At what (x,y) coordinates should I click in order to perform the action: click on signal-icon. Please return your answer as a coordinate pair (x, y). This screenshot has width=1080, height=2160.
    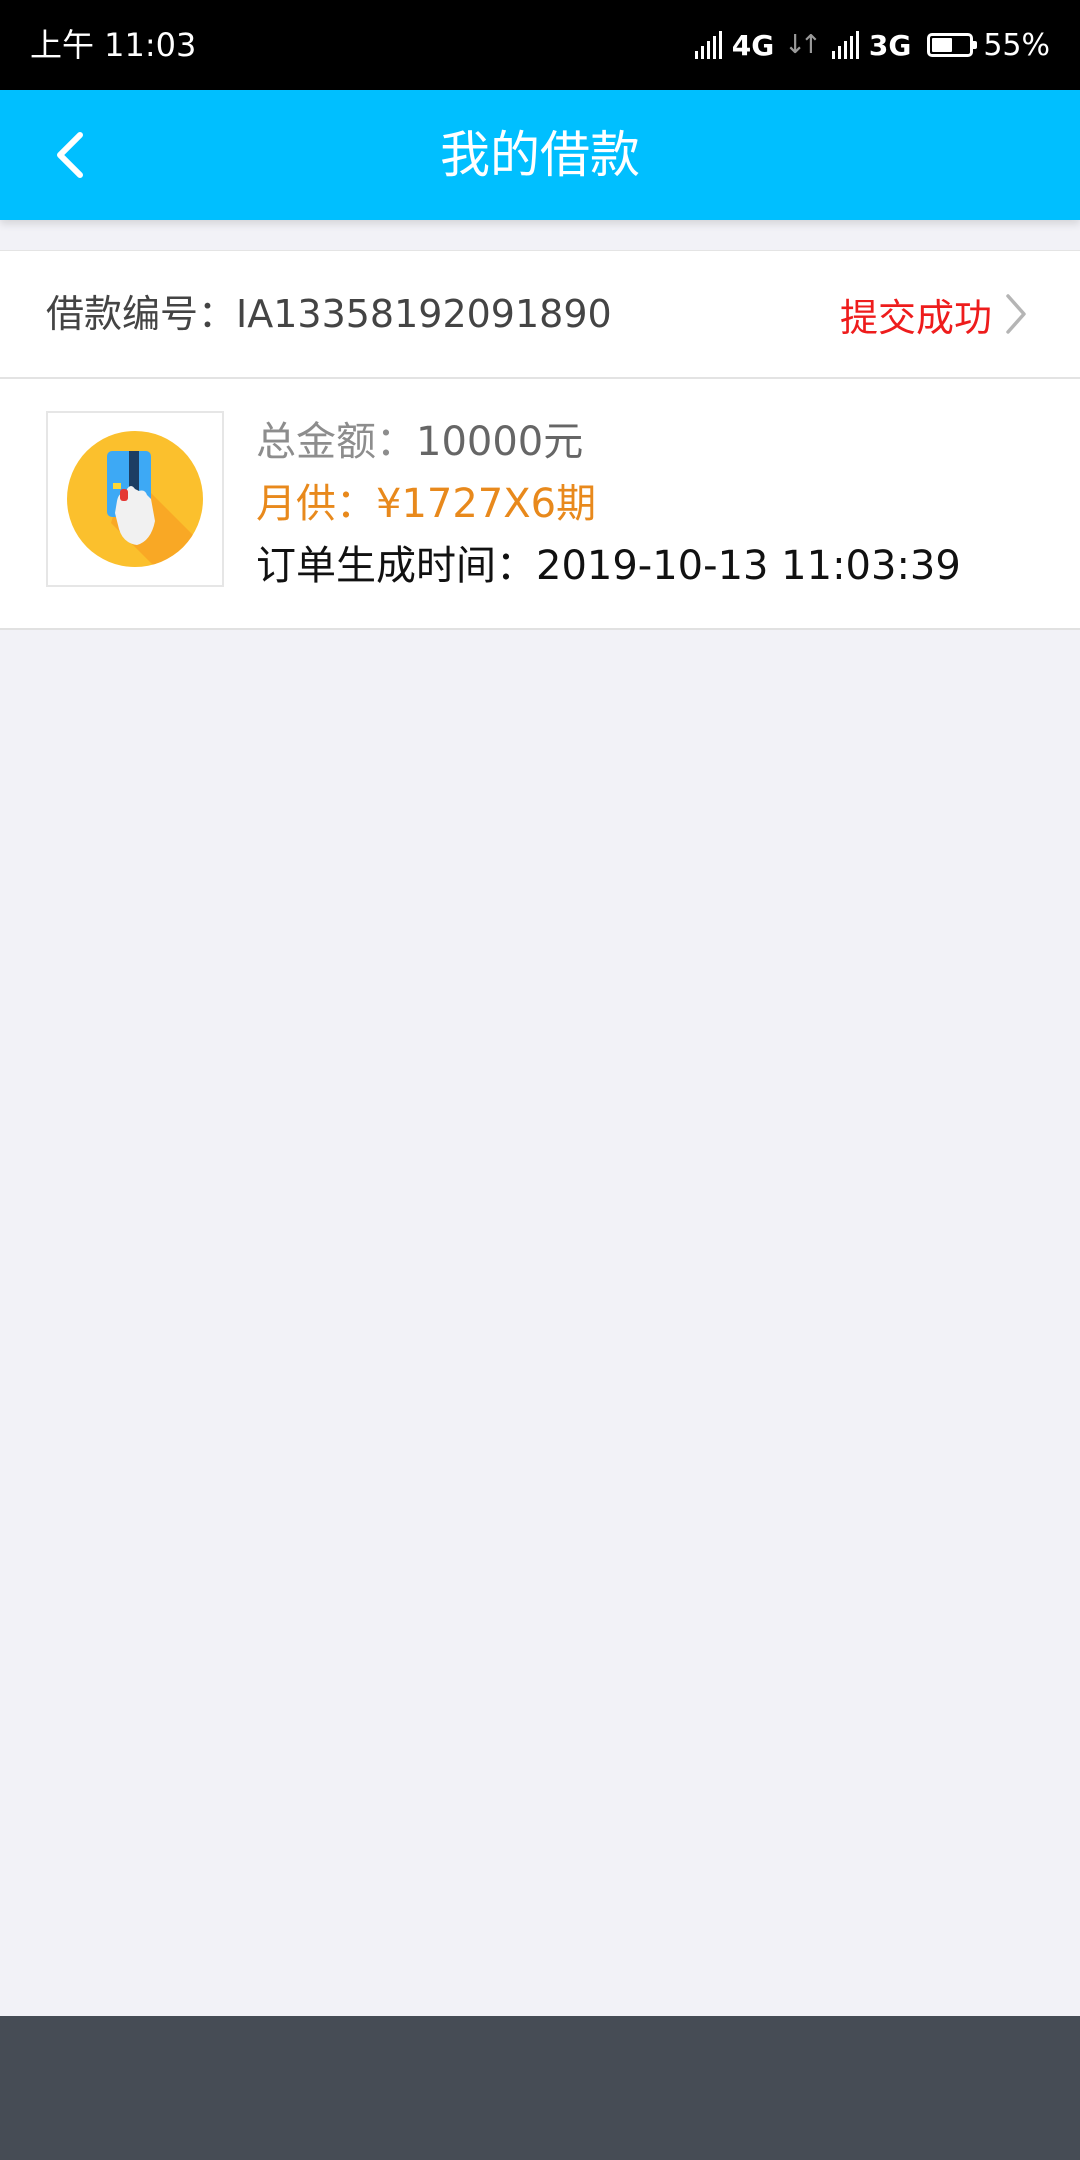
    Looking at the image, I should click on (708, 45).